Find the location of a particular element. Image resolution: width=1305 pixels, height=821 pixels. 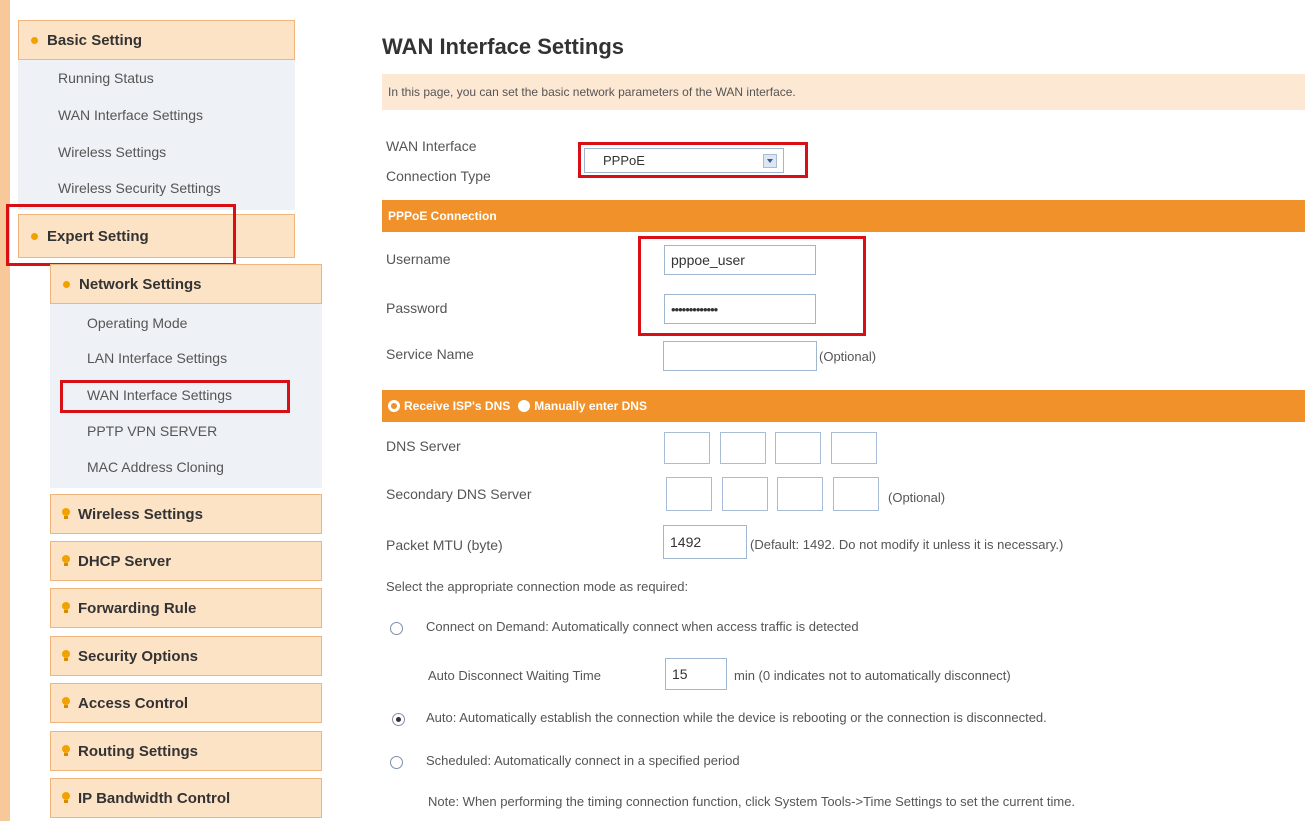

category-forwarding-rule: Forwarding Rule is located at coordinates (186, 608).